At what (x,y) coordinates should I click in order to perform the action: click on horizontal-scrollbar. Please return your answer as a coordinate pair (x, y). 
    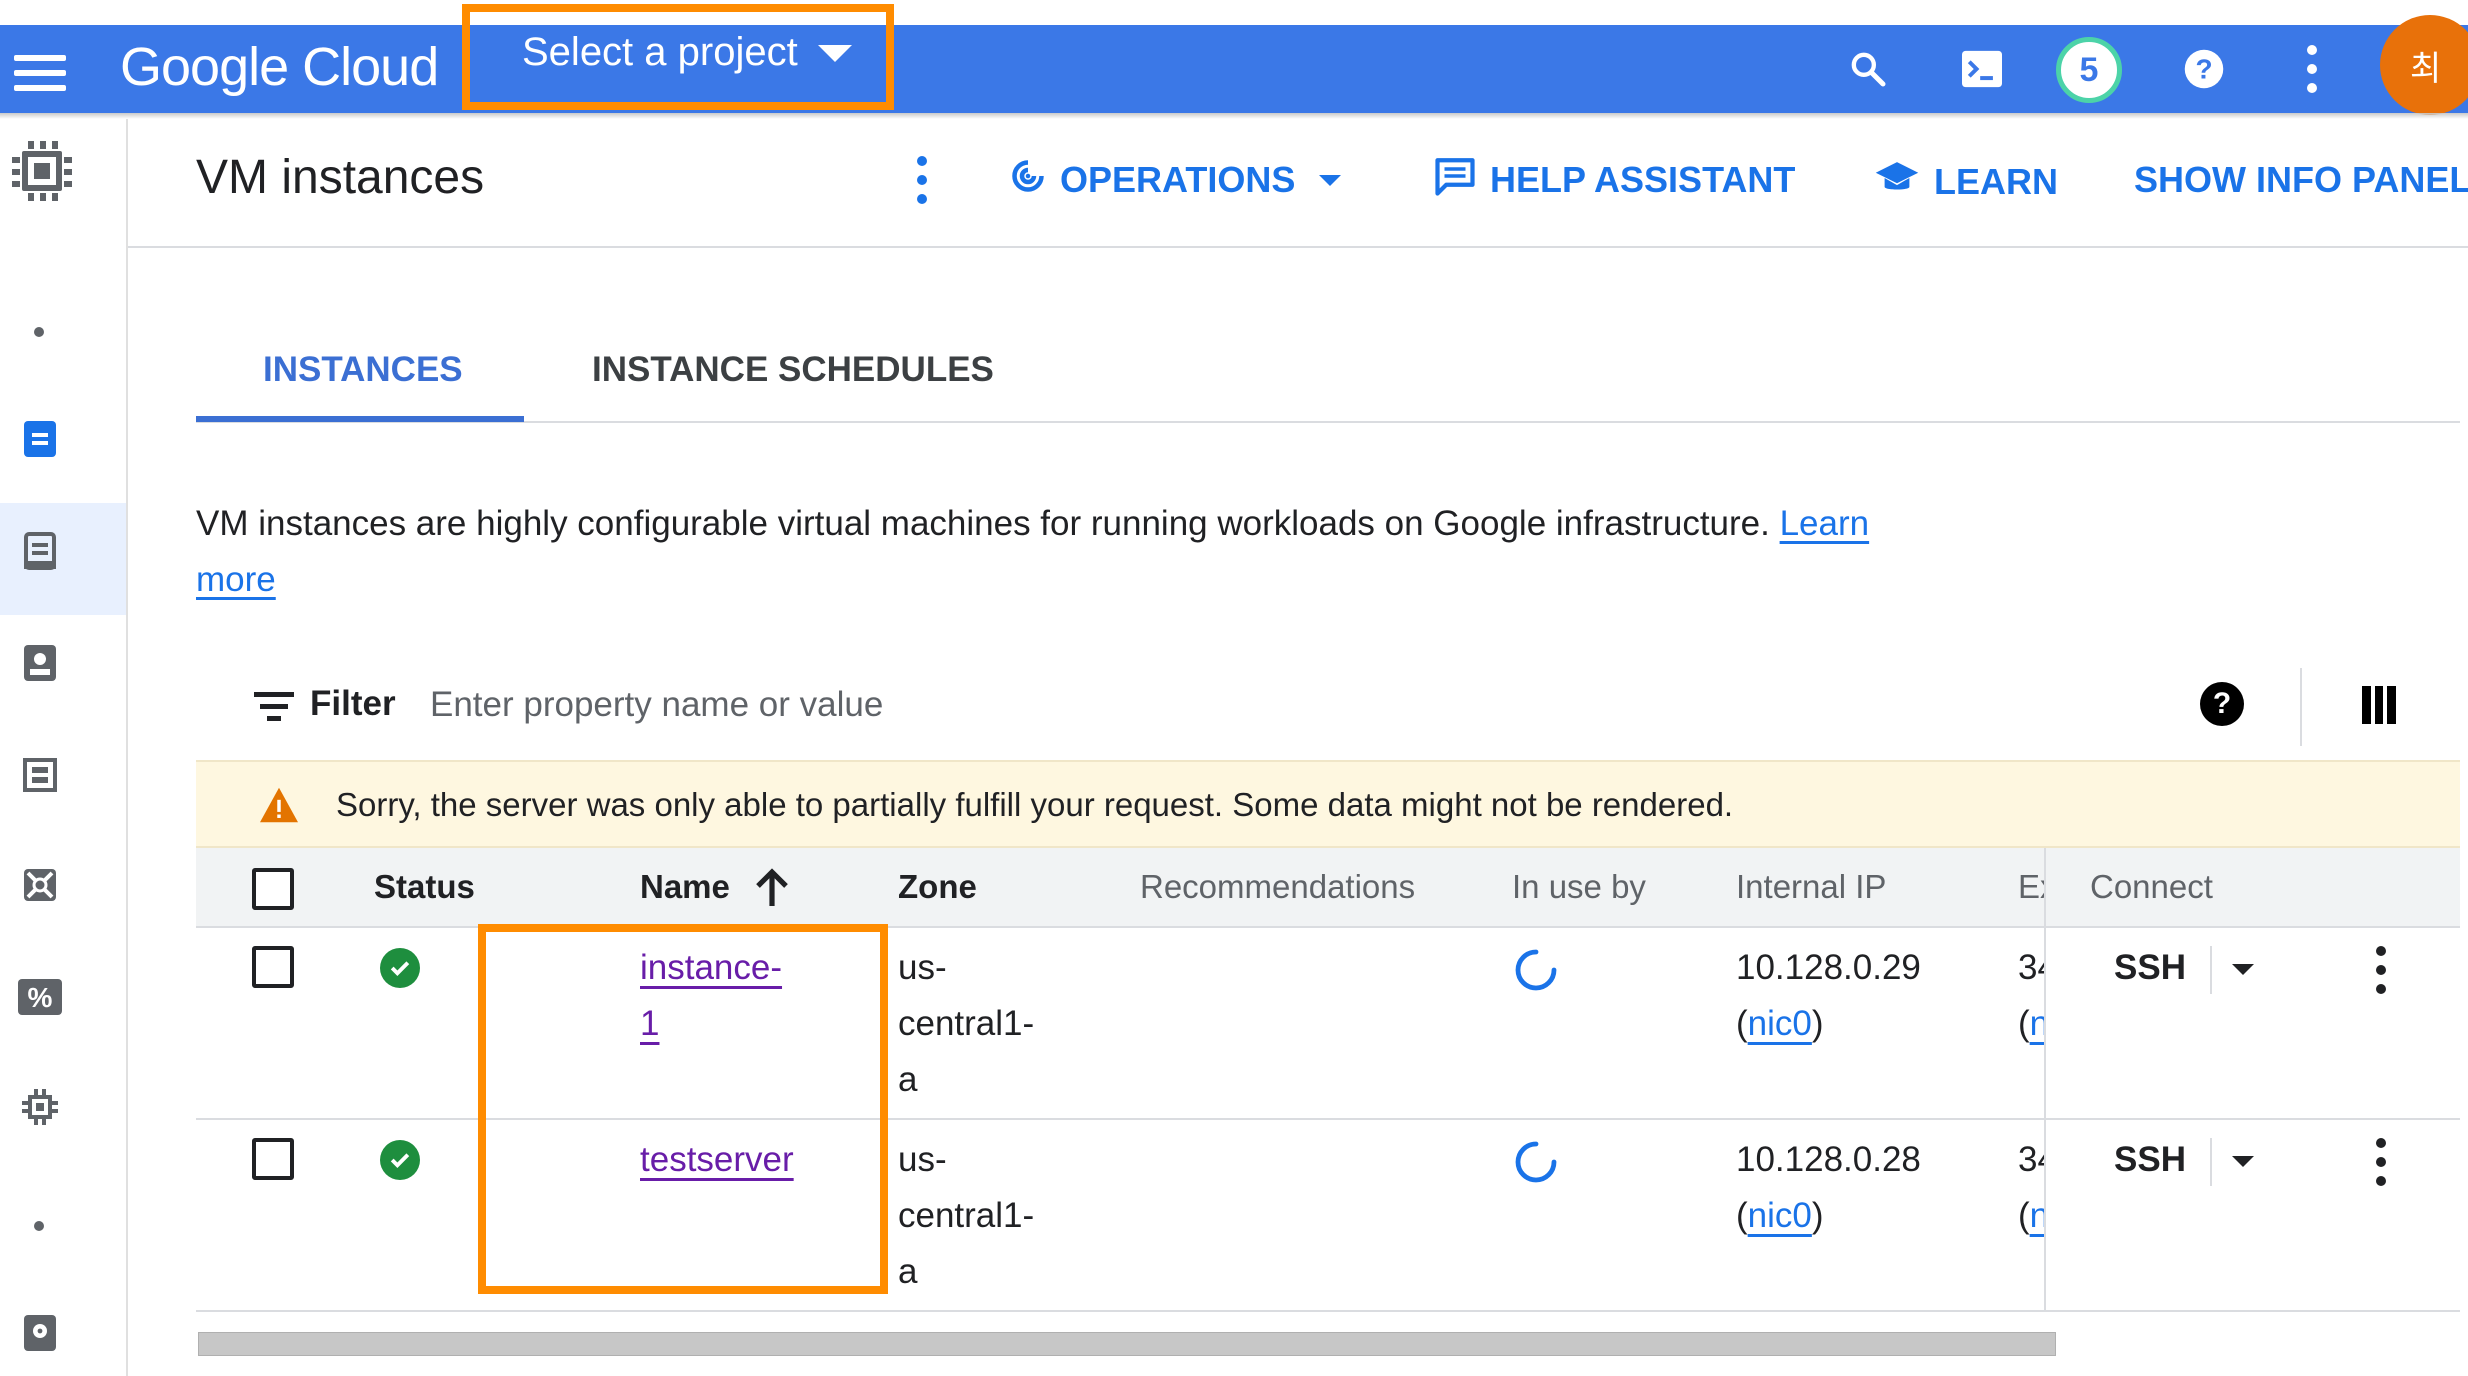
    Looking at the image, I should click on (1127, 1344).